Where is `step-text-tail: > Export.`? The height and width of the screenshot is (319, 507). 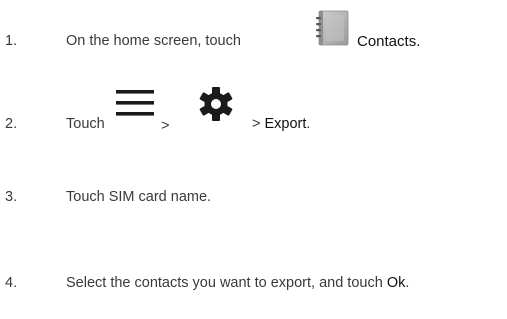
step-text-tail: > Export. is located at coordinates (281, 124).